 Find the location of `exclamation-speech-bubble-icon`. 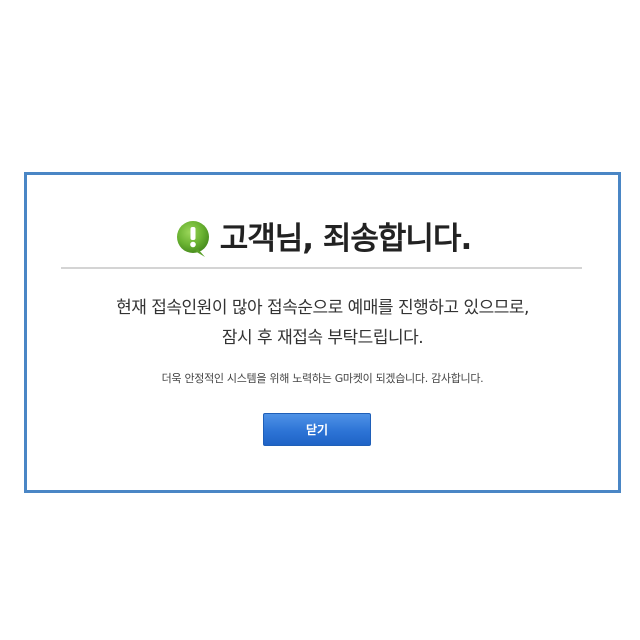

exclamation-speech-bubble-icon is located at coordinates (193, 239).